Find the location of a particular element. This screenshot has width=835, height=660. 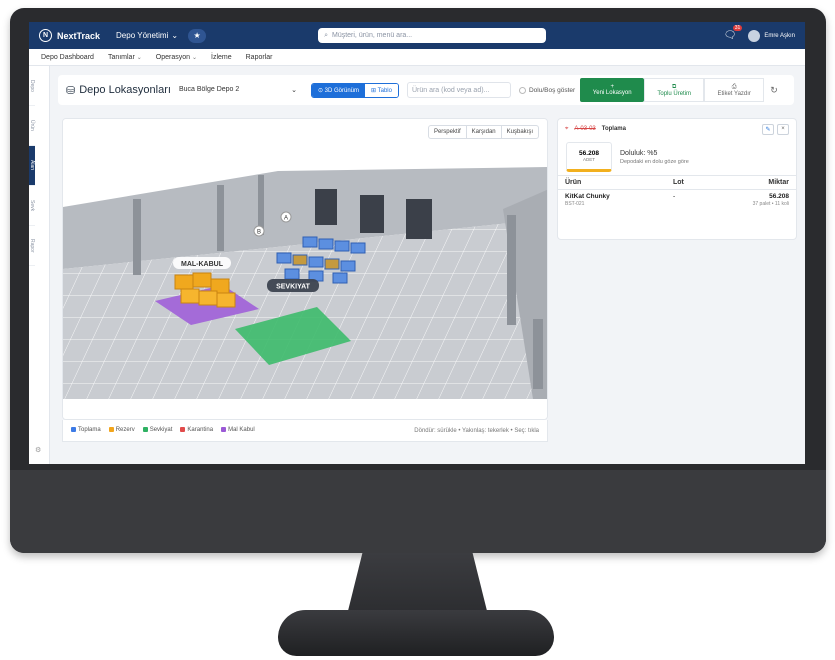

sidebar-item-rapor: Rapor is located at coordinates (32, 246).